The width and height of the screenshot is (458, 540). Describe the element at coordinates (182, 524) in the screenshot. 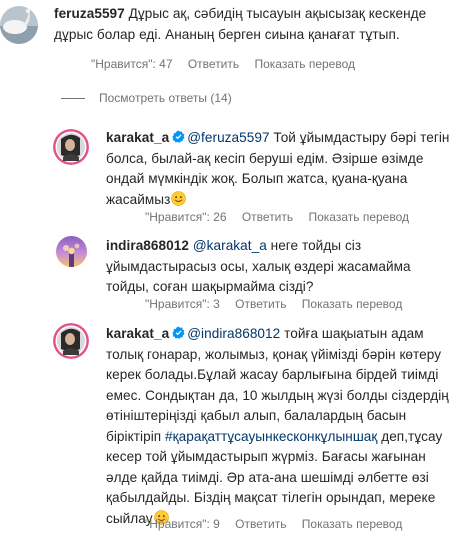

I see `likes-count: "Нравится": 9` at that location.